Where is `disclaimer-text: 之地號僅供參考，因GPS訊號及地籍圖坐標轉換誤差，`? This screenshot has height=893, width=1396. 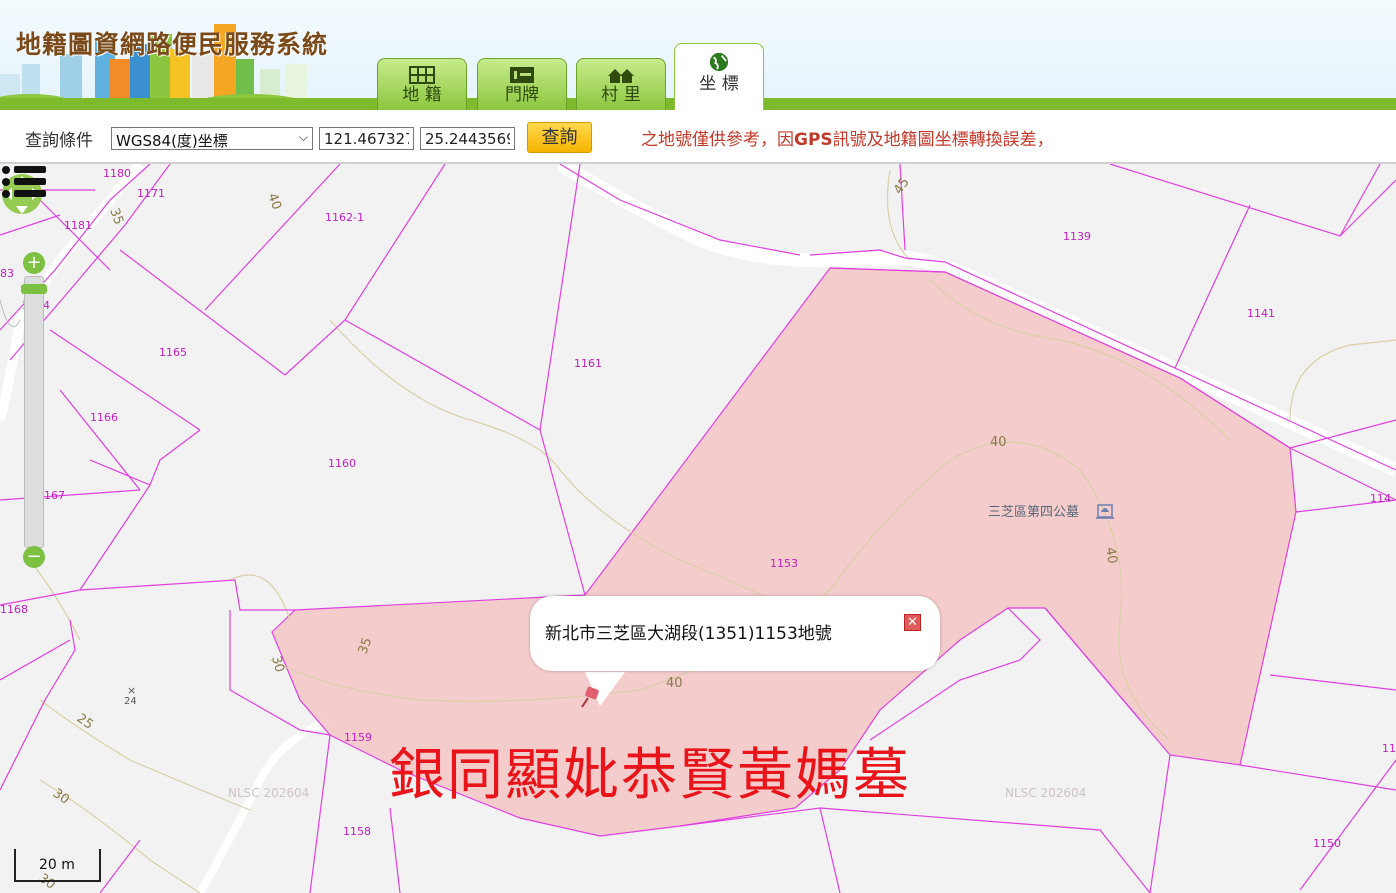
disclaimer-text: 之地號僅供參考，因GPS訊號及地籍圖坐標轉換誤差， is located at coordinates (847, 137).